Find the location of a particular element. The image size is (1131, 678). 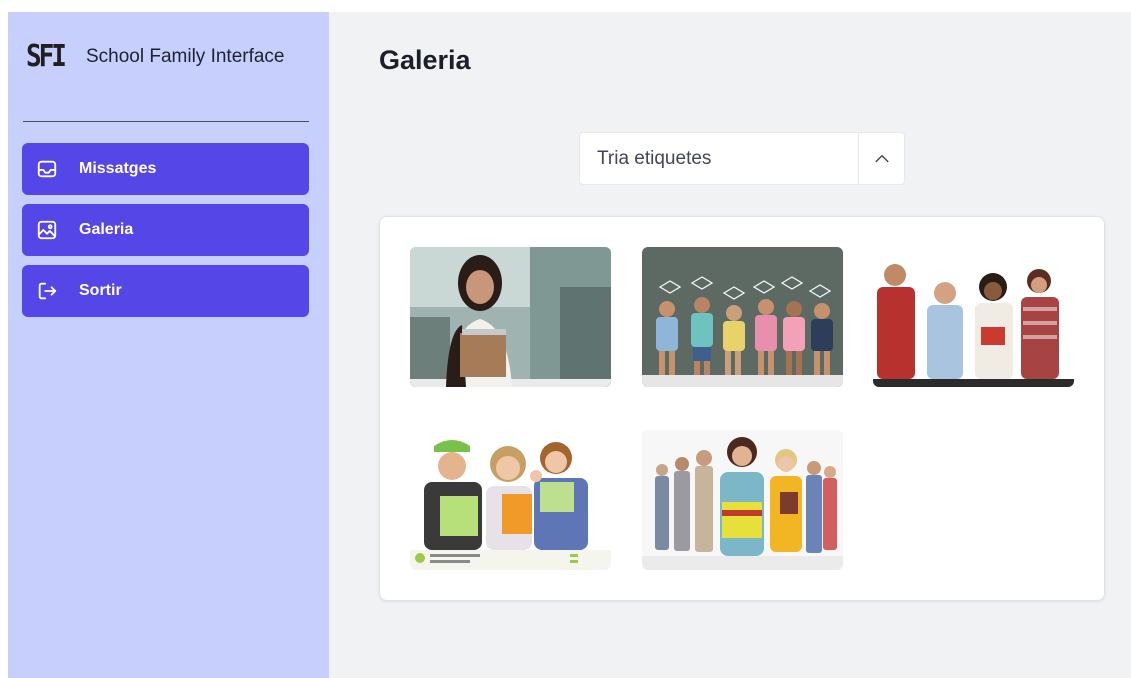

tag-select-placeholder: Tria etiquetes is located at coordinates (654, 158).